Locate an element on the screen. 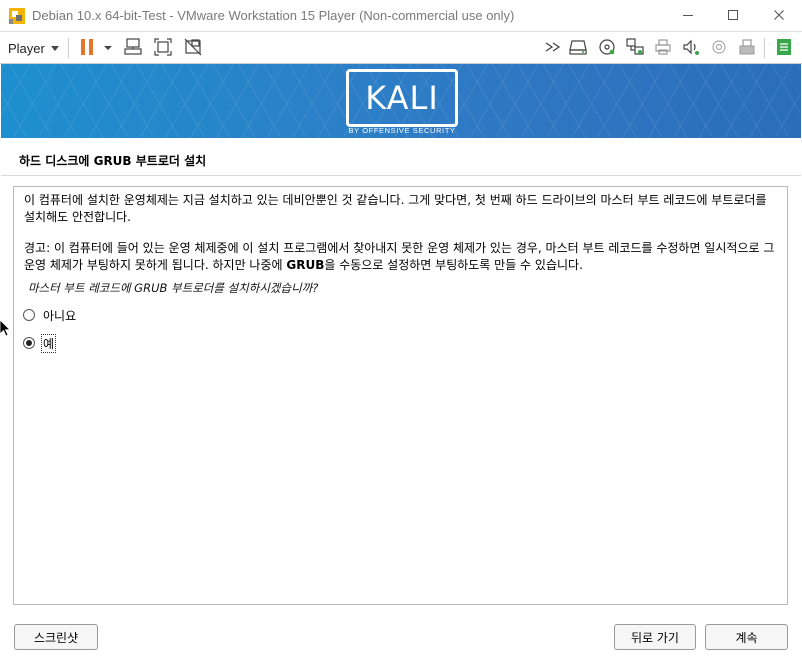 This screenshot has width=802, height=665. radio-button-yes is located at coordinates (29, 343).